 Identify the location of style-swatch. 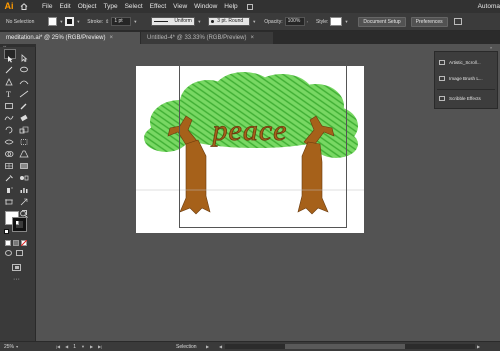
(336, 21).